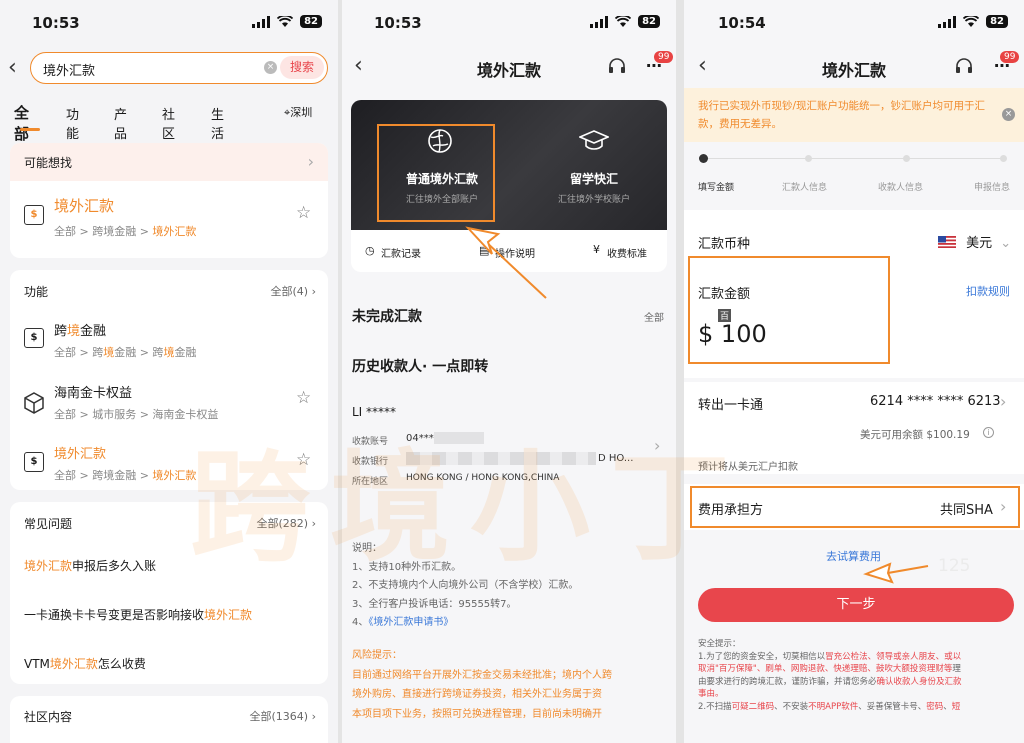  Describe the element at coordinates (125, 352) in the screenshot. I see `function-item-path: 全部 > 跨境金融 > 跨境金融` at that location.